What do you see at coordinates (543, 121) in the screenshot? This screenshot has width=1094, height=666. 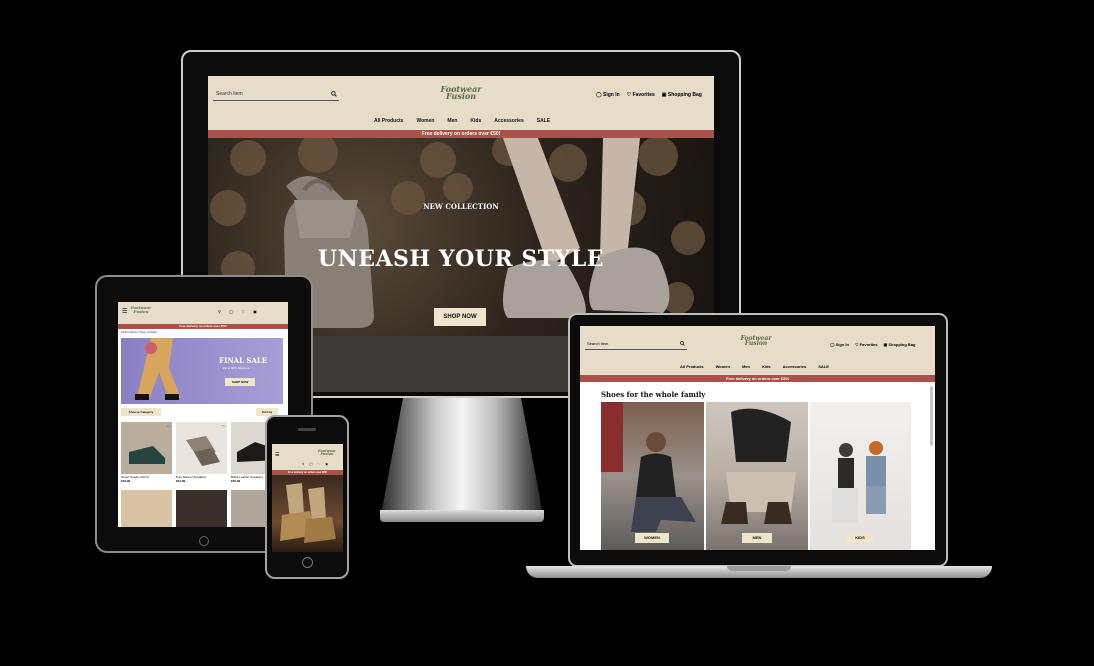 I see `nav-sale: SALE` at bounding box center [543, 121].